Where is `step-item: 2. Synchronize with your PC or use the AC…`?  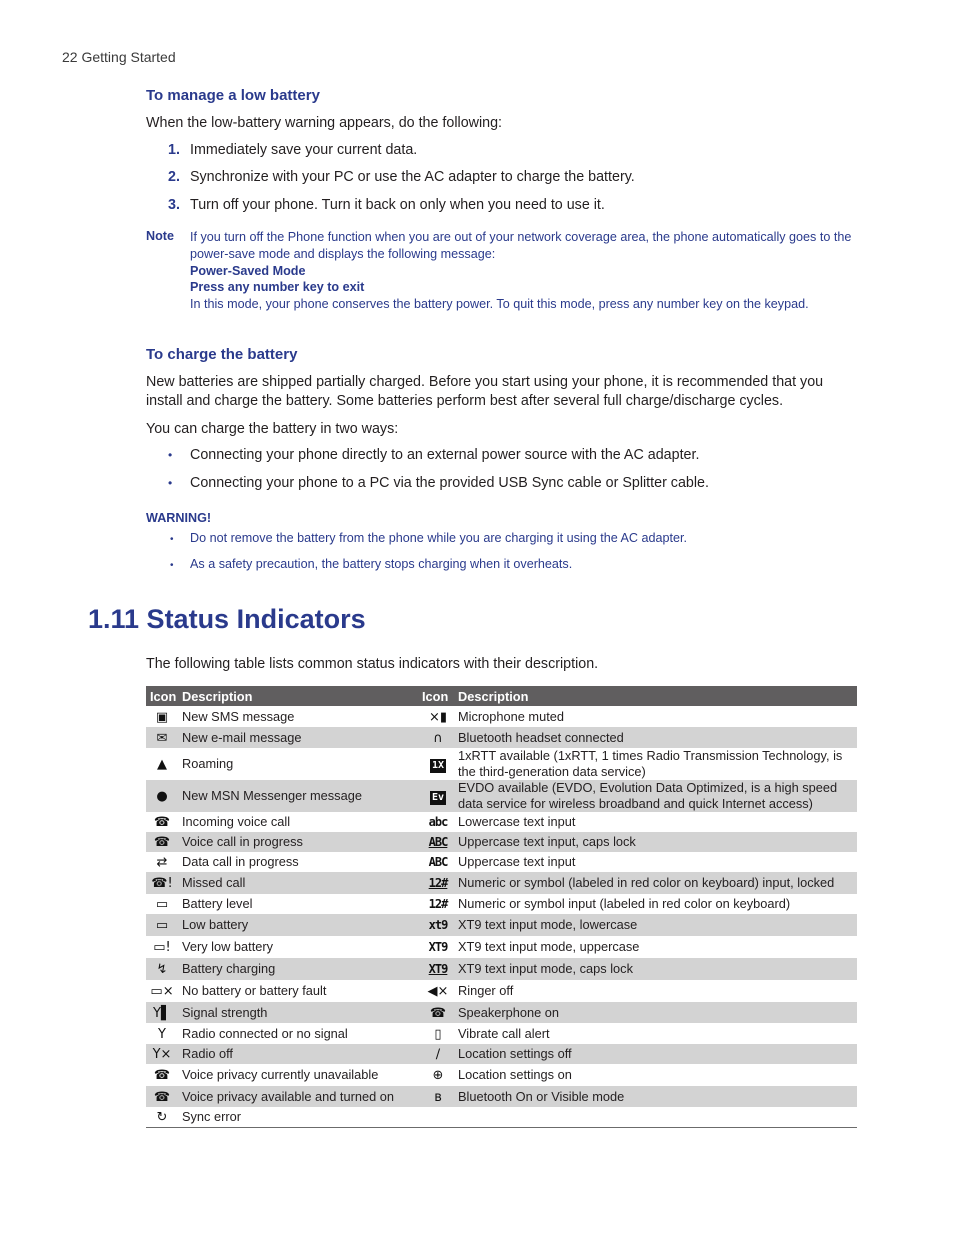
step-item: 2. Synchronize with your PC or use the AC… is located at coordinates (401, 177).